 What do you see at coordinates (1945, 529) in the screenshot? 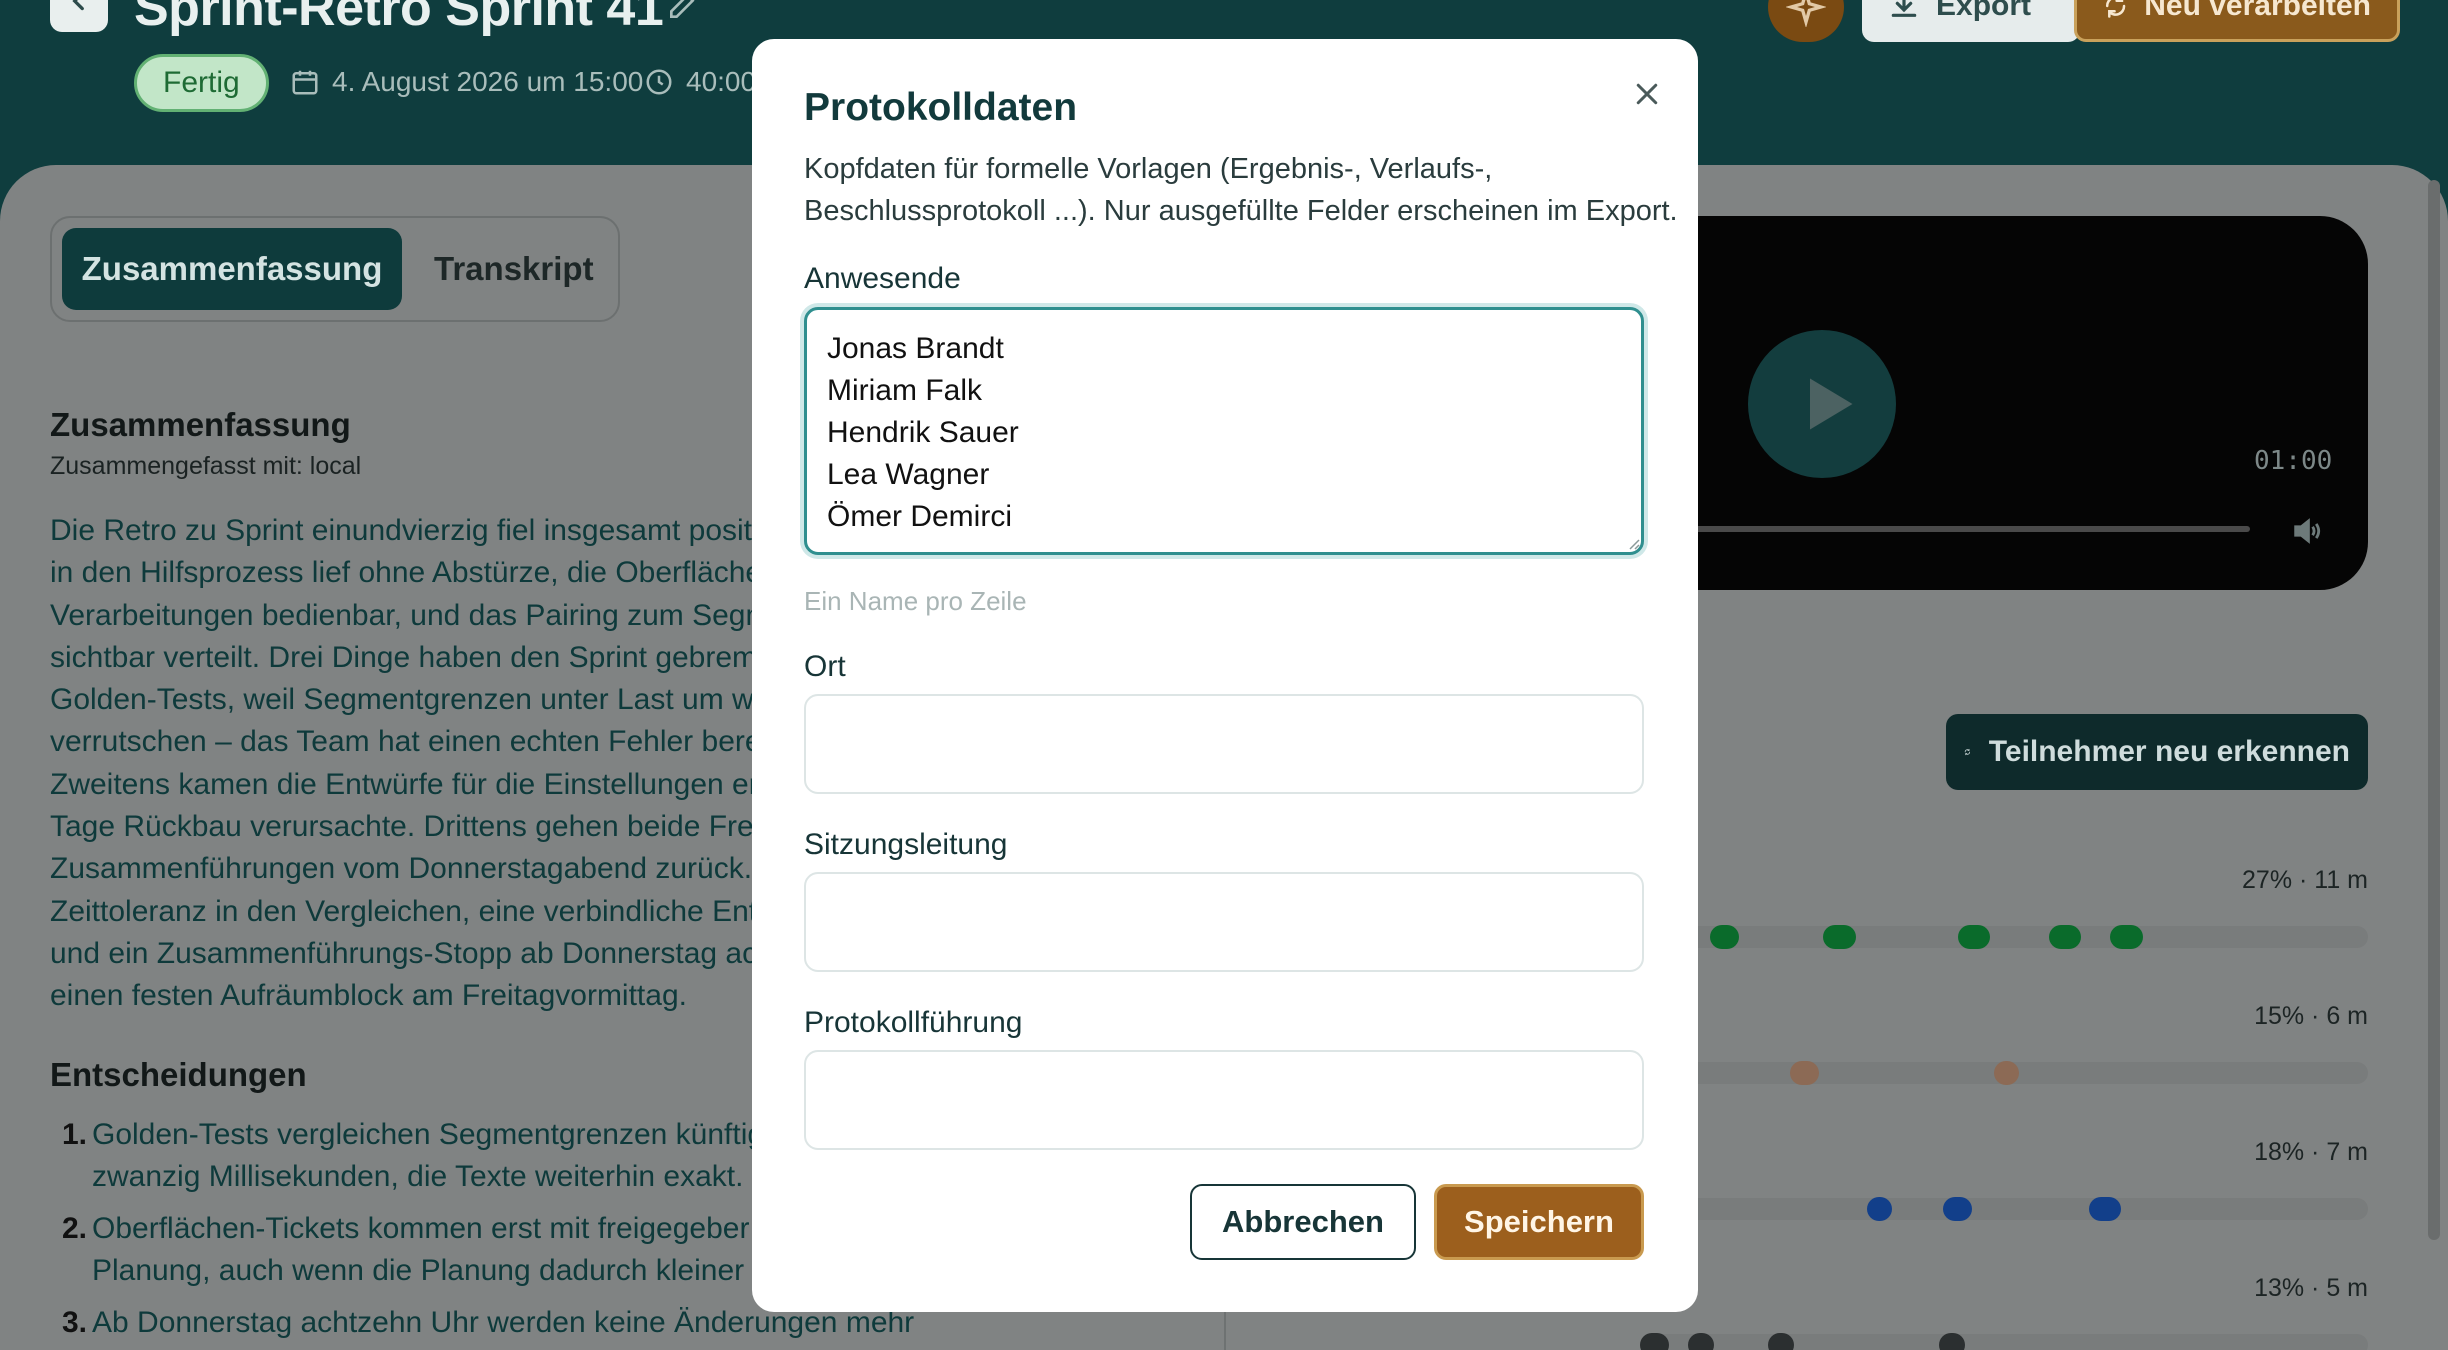
I see `video-progress-bar` at bounding box center [1945, 529].